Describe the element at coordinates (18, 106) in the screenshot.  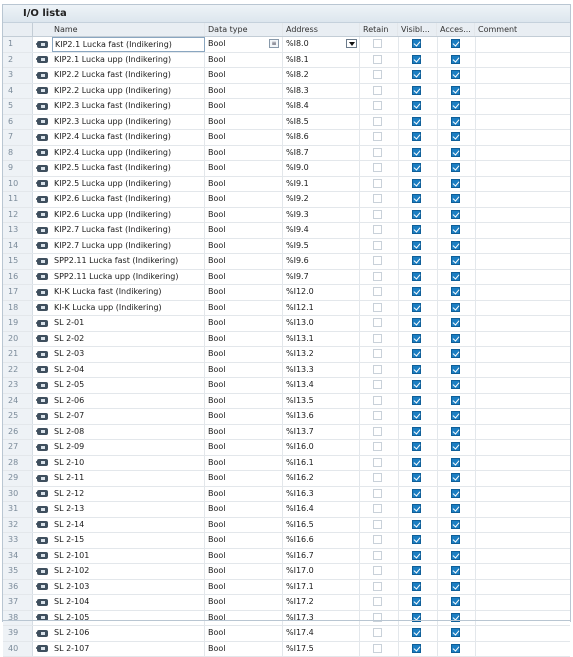
I see `row-number: 5` at that location.